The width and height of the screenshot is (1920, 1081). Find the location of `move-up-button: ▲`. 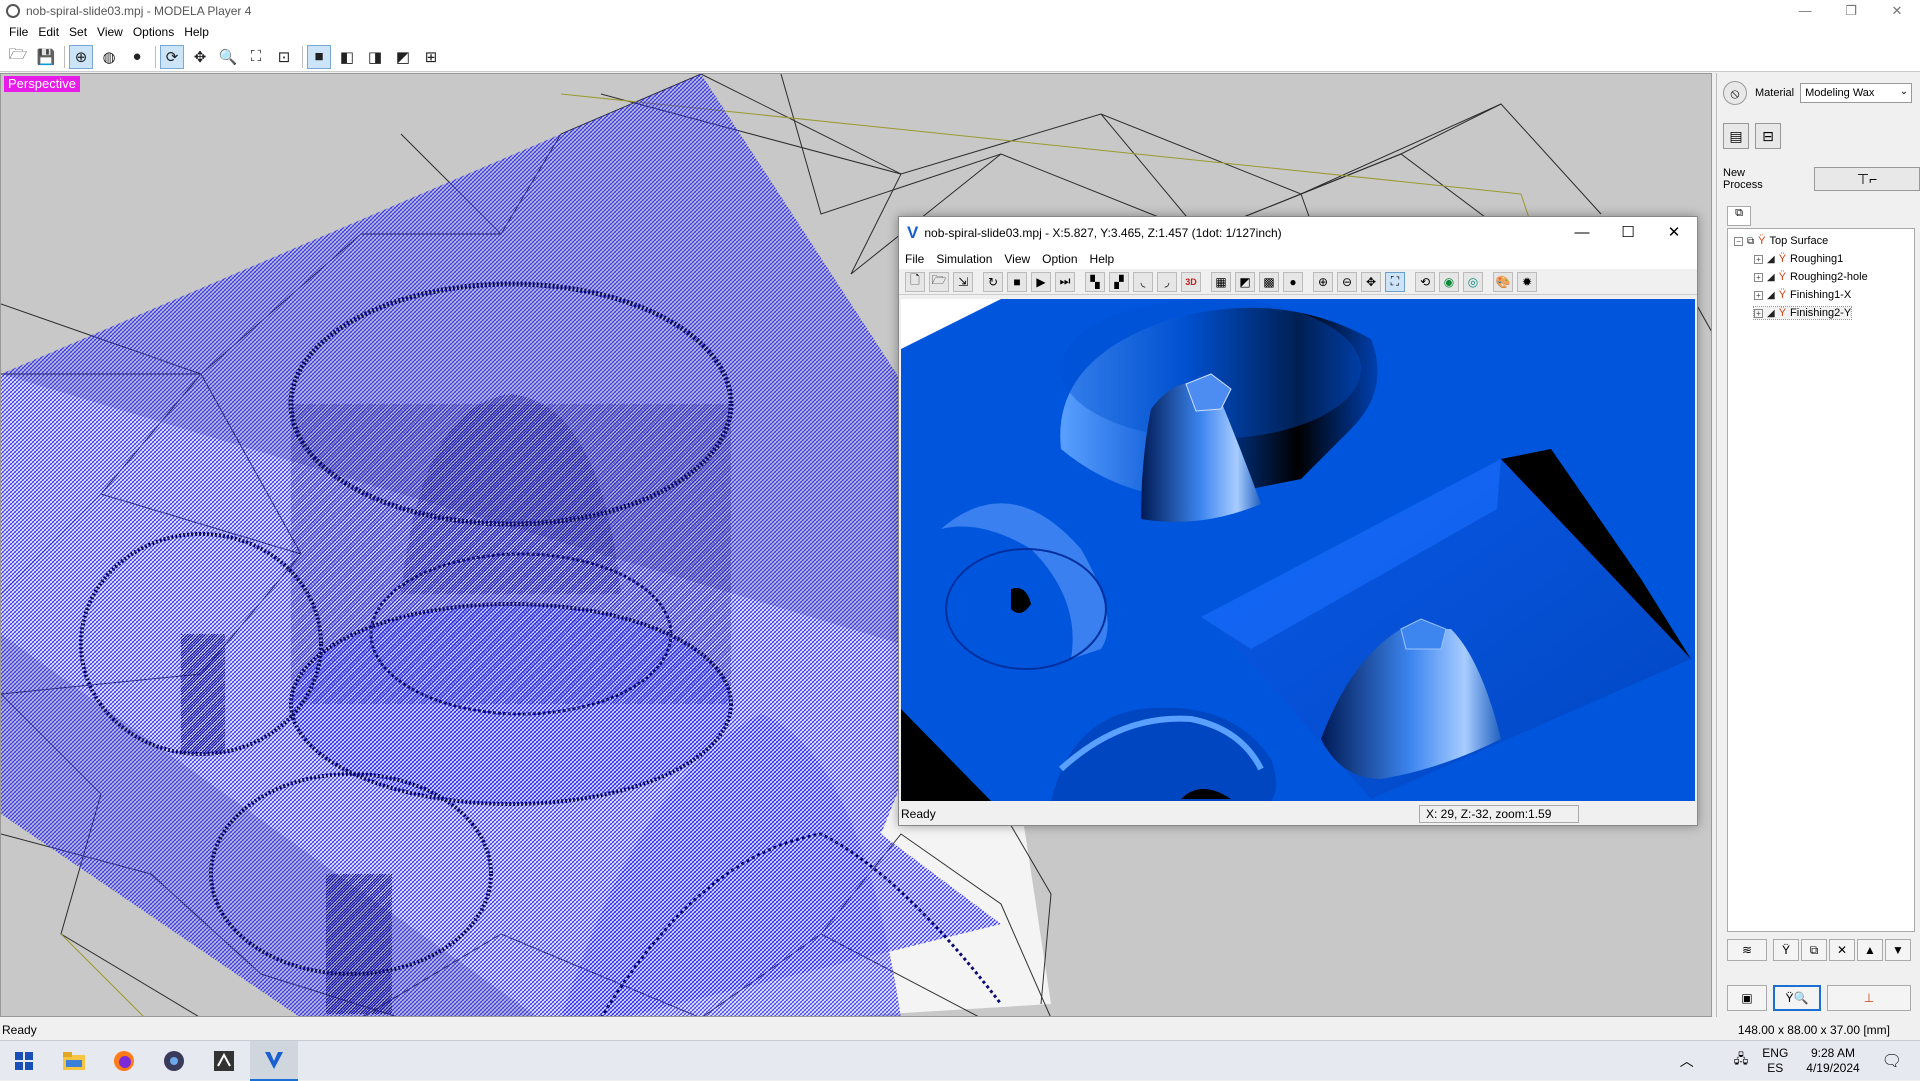

move-up-button: ▲ is located at coordinates (1870, 950).